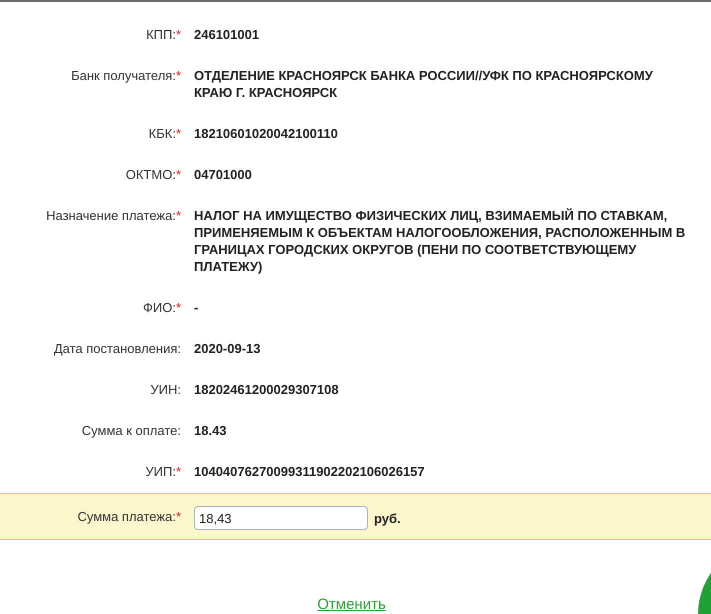  What do you see at coordinates (266, 133) in the screenshot?
I see `field-value: 18210601020042100110` at bounding box center [266, 133].